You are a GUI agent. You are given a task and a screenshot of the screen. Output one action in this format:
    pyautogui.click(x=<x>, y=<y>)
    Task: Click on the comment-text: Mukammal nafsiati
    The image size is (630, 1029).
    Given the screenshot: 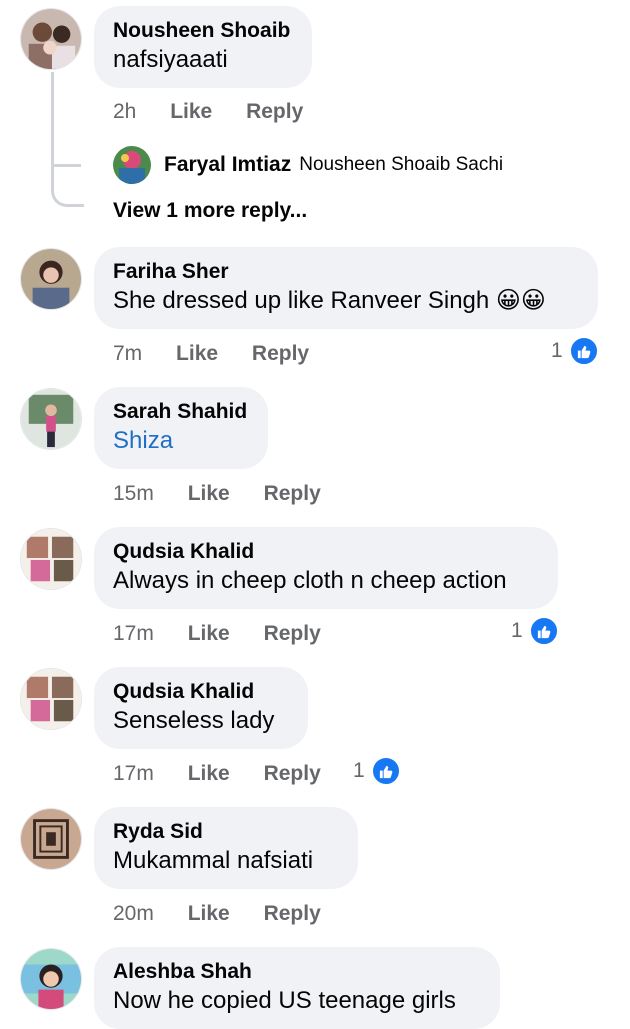 What is the action you would take?
    pyautogui.click(x=213, y=860)
    